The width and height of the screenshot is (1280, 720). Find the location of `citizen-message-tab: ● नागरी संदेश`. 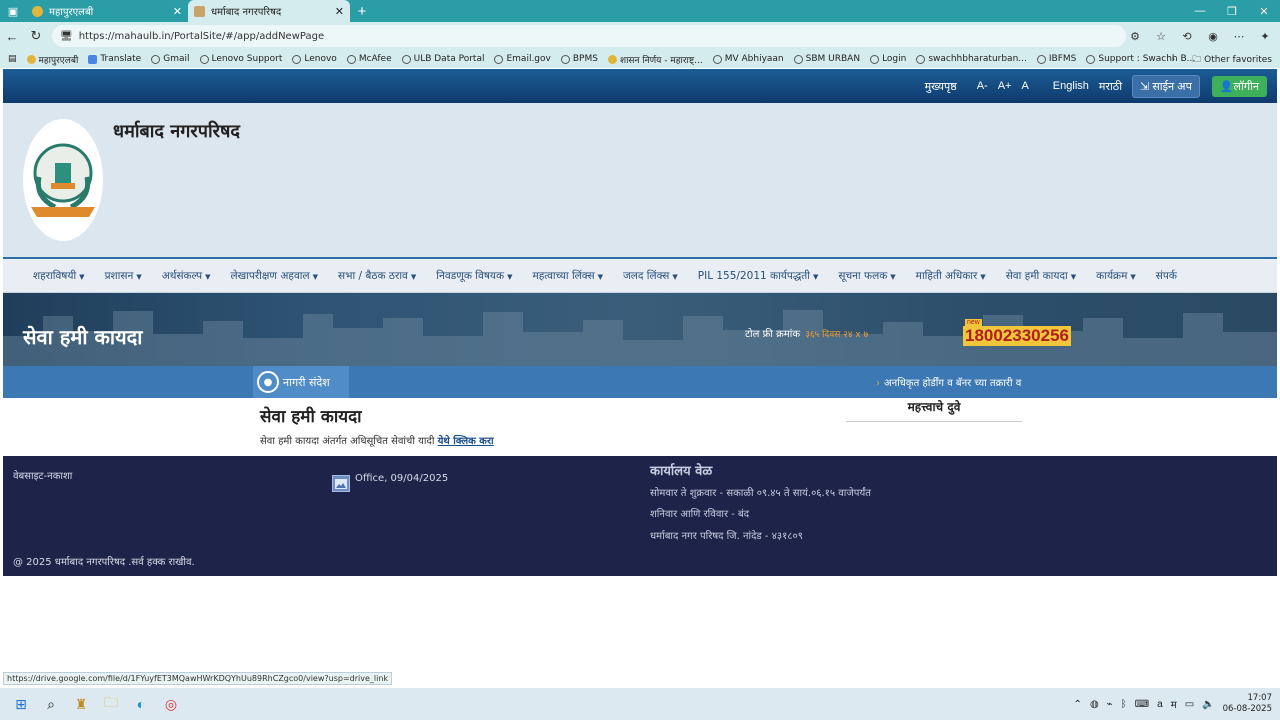

citizen-message-tab: ● नागरी संदेश is located at coordinates (301, 382).